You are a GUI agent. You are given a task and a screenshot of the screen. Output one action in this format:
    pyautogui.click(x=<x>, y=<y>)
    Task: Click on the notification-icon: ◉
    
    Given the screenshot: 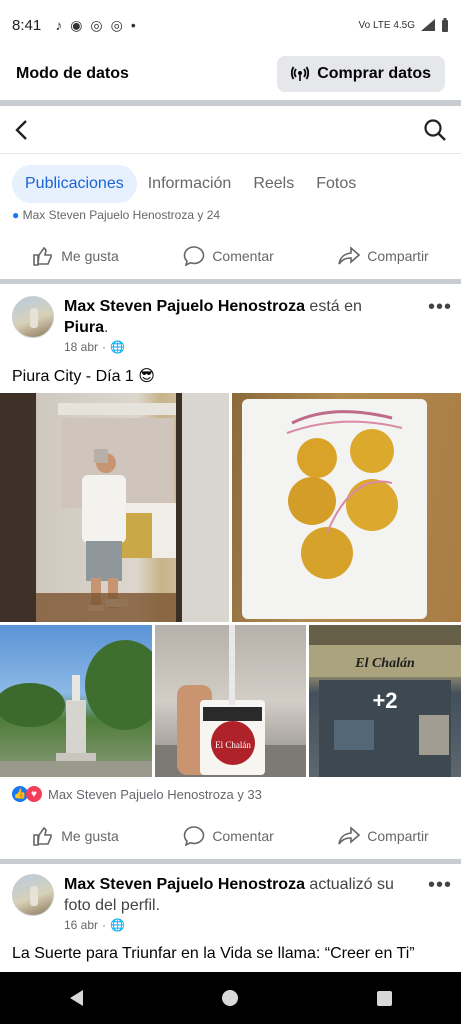 What is the action you would take?
    pyautogui.click(x=76, y=24)
    